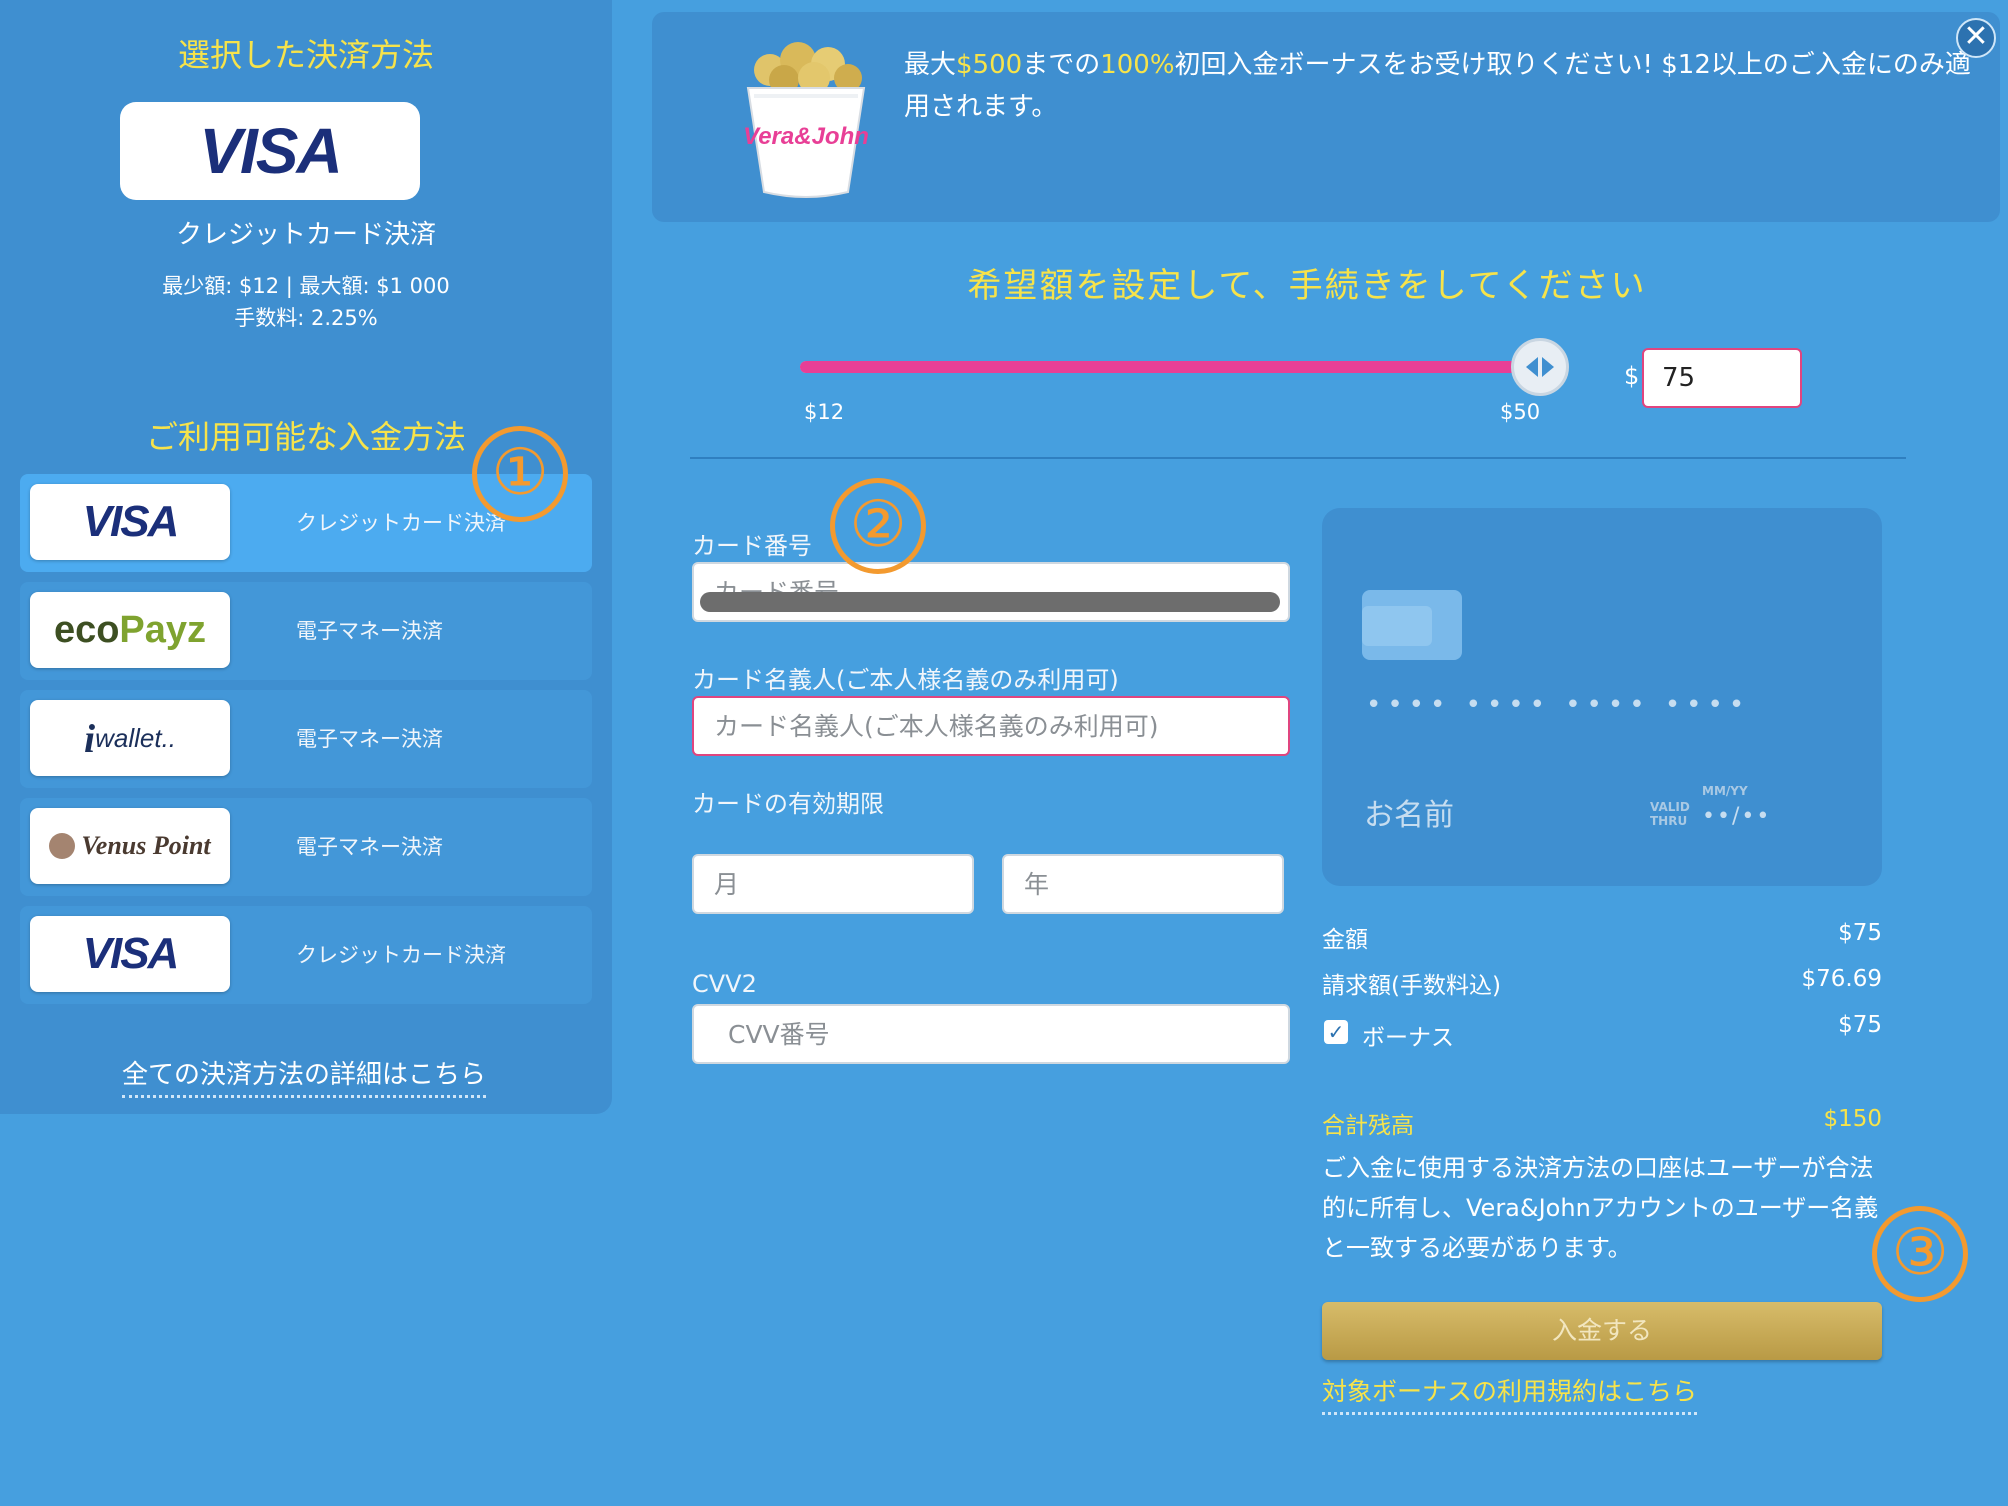  What do you see at coordinates (1841, 979) in the screenshot?
I see `summary-charge-value: $76.69` at bounding box center [1841, 979].